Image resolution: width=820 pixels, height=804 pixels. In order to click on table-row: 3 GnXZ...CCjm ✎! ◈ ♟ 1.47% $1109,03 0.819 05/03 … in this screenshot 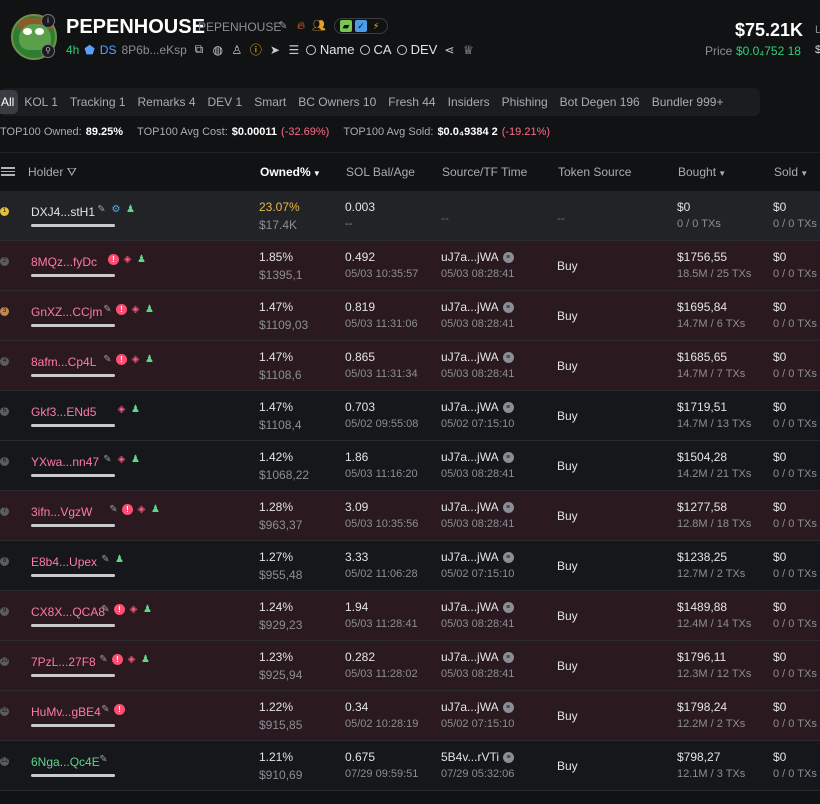, I will do `click(410, 316)`.